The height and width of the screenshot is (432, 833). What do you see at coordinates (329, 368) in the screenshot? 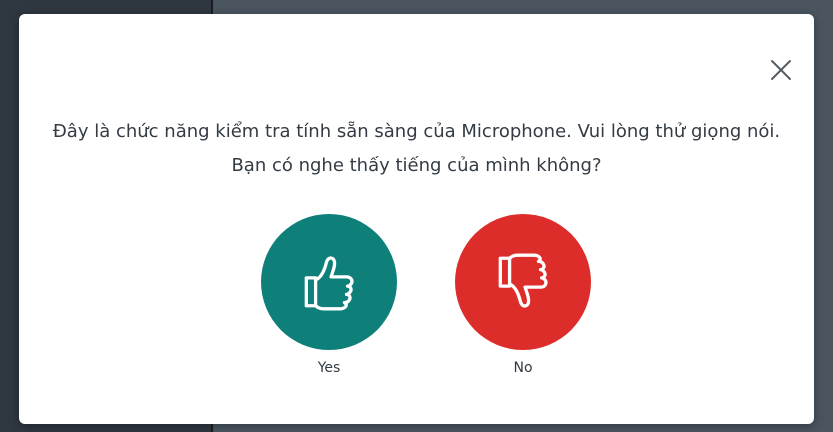
I see `yes-label: Yes` at bounding box center [329, 368].